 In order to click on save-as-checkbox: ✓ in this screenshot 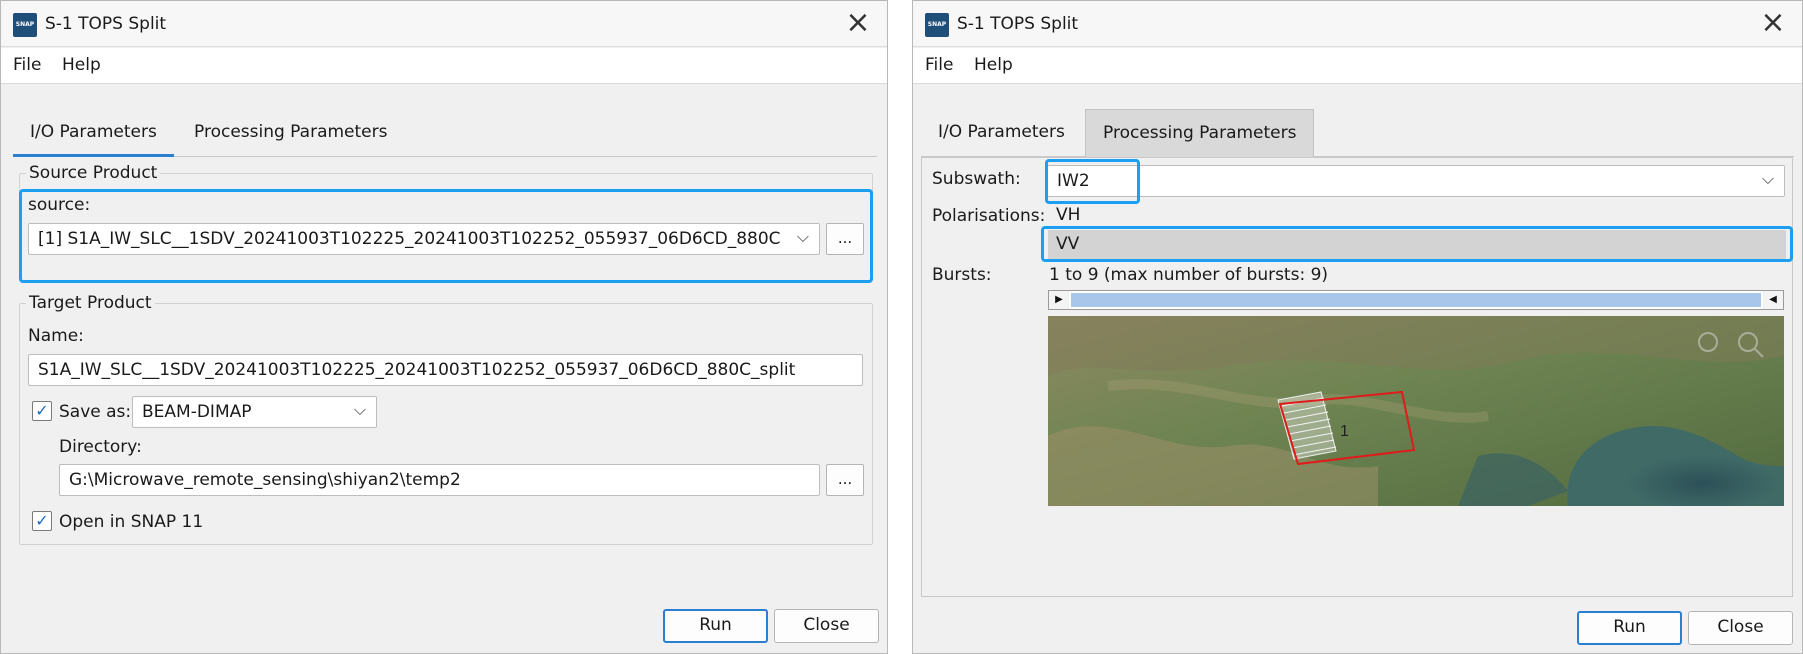, I will do `click(42, 411)`.